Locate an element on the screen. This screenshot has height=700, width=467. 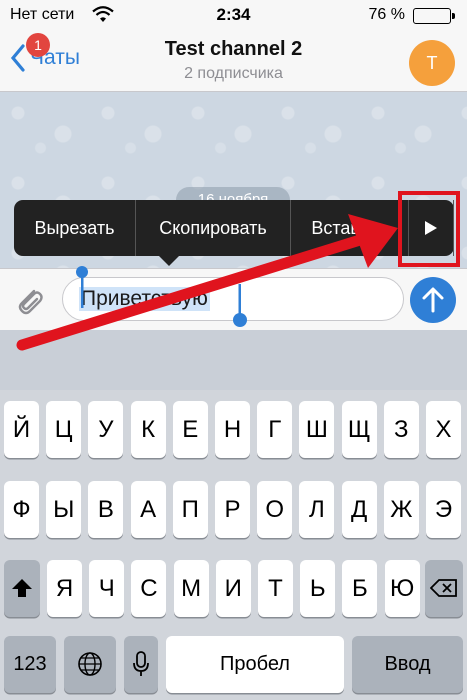
key-row3-0: Я is located at coordinates (64, 588).